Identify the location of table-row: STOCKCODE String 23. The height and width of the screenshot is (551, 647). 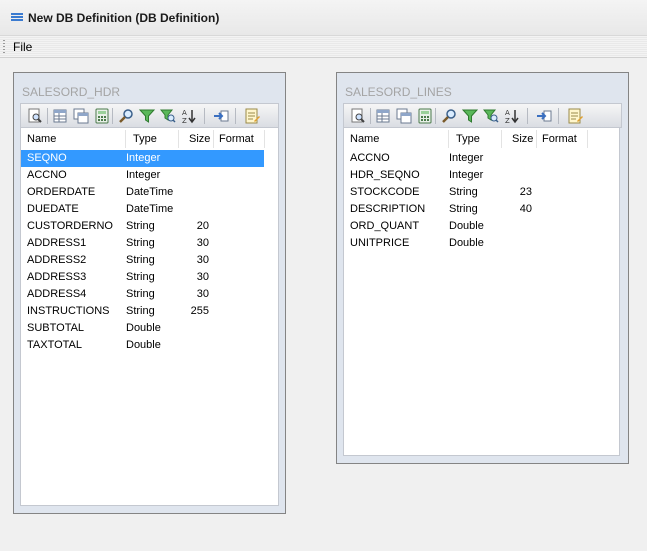
(482, 192).